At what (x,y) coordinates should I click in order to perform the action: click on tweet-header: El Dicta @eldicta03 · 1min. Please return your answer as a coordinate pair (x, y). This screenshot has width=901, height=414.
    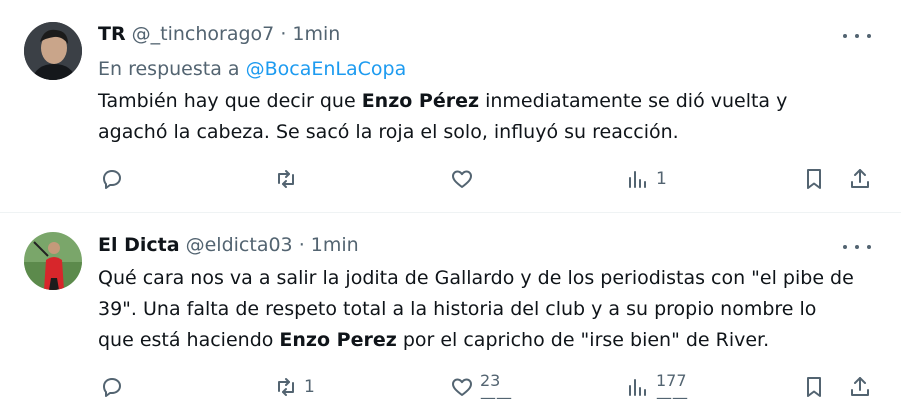
    Looking at the image, I should click on (228, 245).